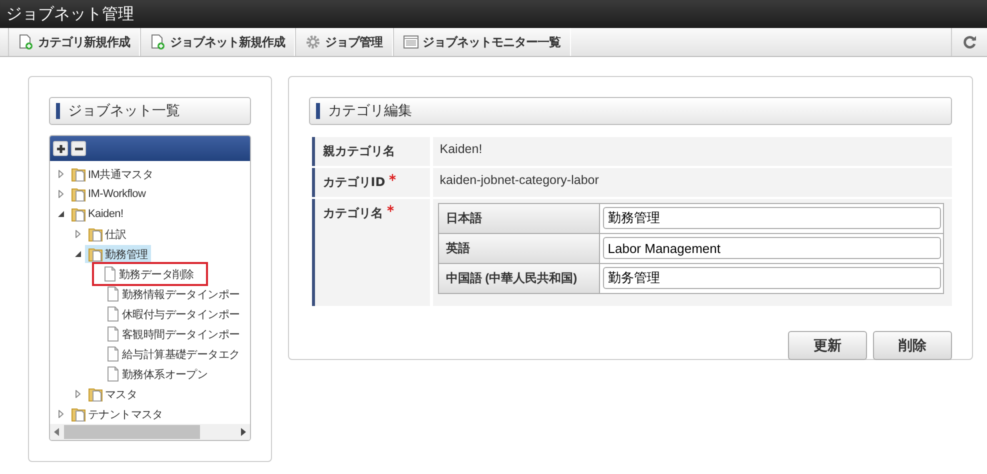  What do you see at coordinates (172, 314) in the screenshot?
I see `tree-item: 休暇付与データインポー` at bounding box center [172, 314].